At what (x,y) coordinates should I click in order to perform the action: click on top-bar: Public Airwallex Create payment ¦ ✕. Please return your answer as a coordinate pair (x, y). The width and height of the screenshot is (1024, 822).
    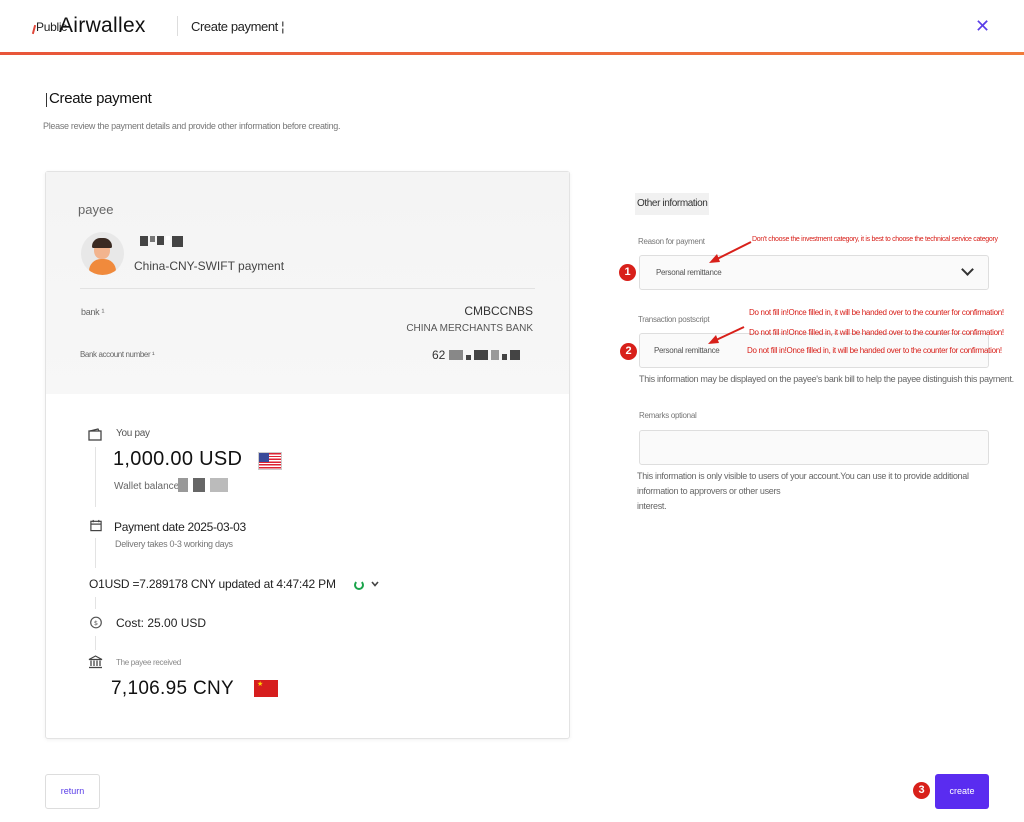
    Looking at the image, I should click on (512, 27).